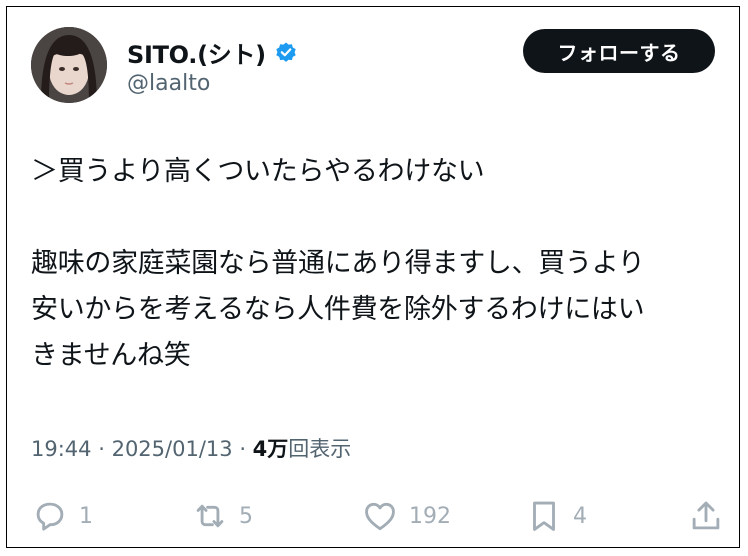 Image resolution: width=748 pixels, height=556 pixels. Describe the element at coordinates (556, 516) in the screenshot. I see `bookmark-button: 4` at that location.